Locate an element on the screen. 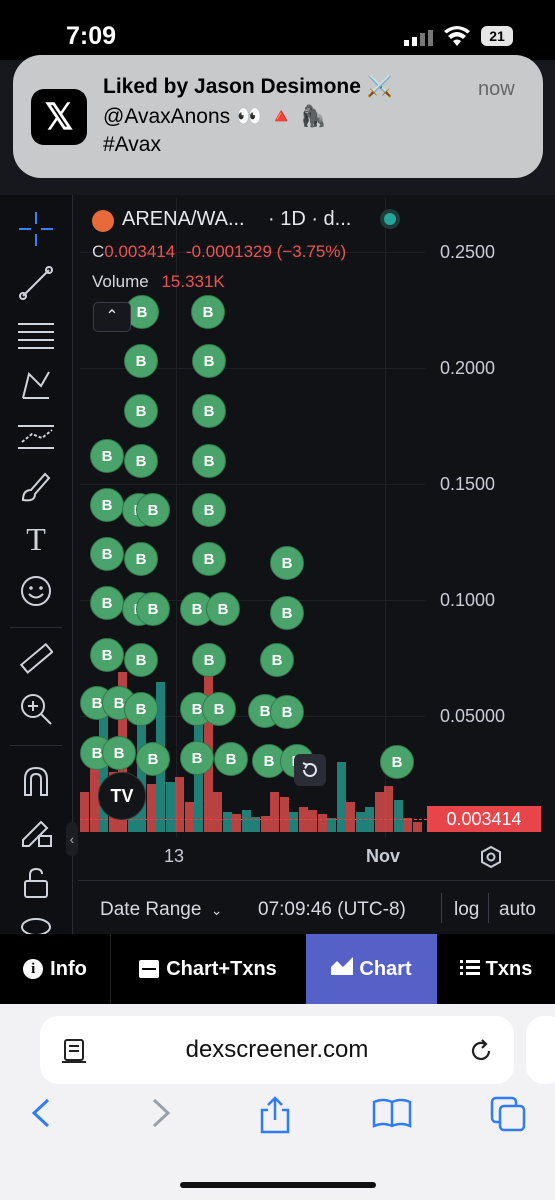 This screenshot has height=1200, width=555. signal-icon is located at coordinates (419, 38).